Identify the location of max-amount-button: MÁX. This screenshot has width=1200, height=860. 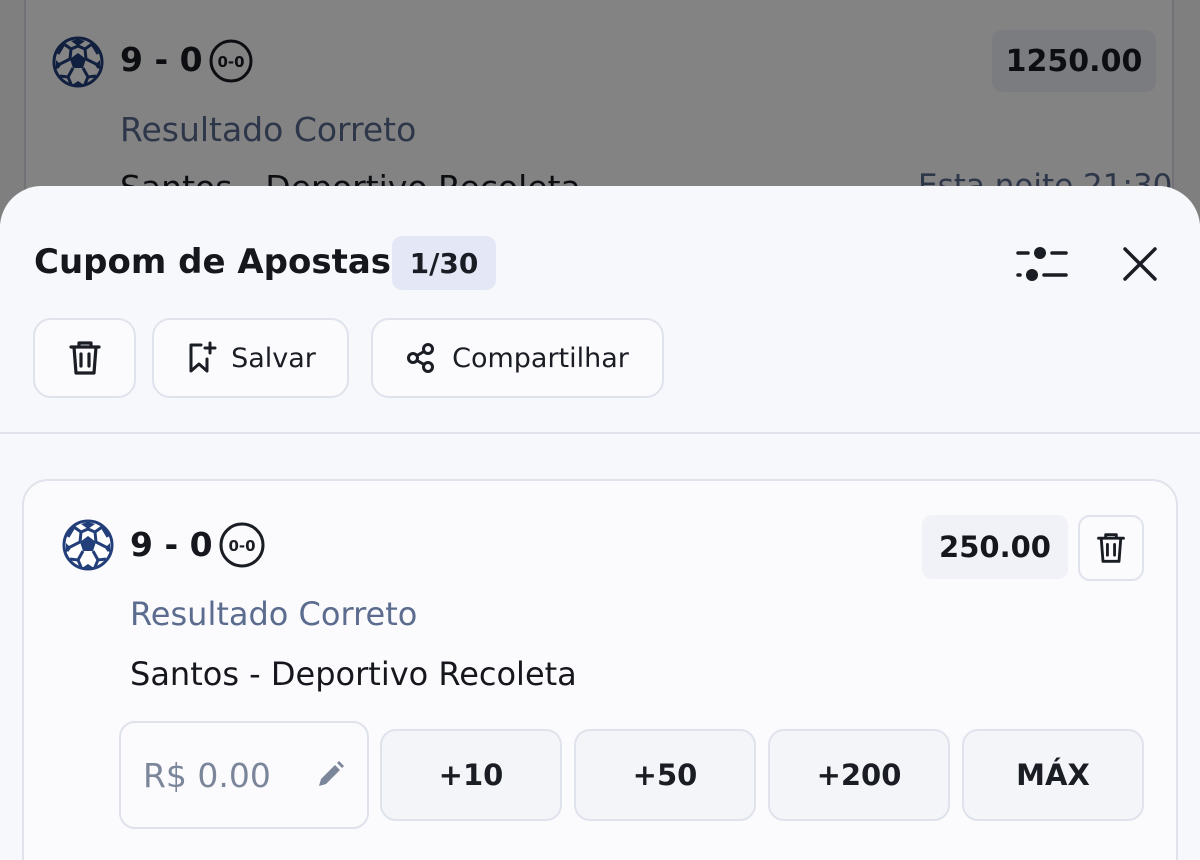
(1053, 775).